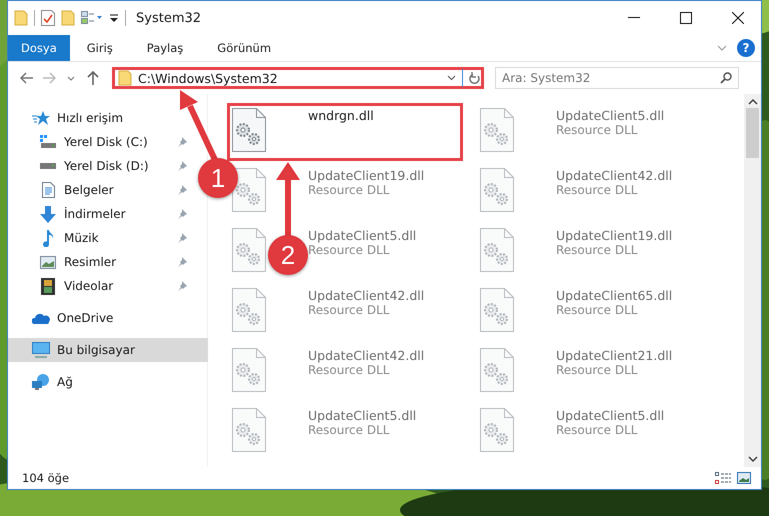 This screenshot has height=516, width=769. I want to click on cloud-icon, so click(41, 318).